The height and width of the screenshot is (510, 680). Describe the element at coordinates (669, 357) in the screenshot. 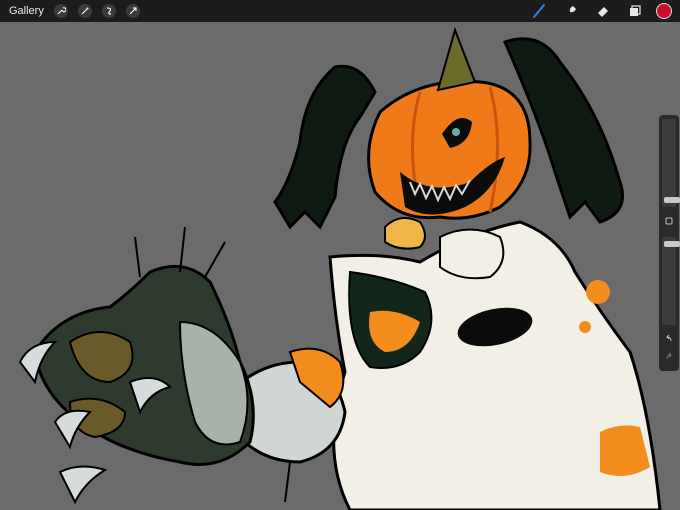

I see `redo-icon` at that location.